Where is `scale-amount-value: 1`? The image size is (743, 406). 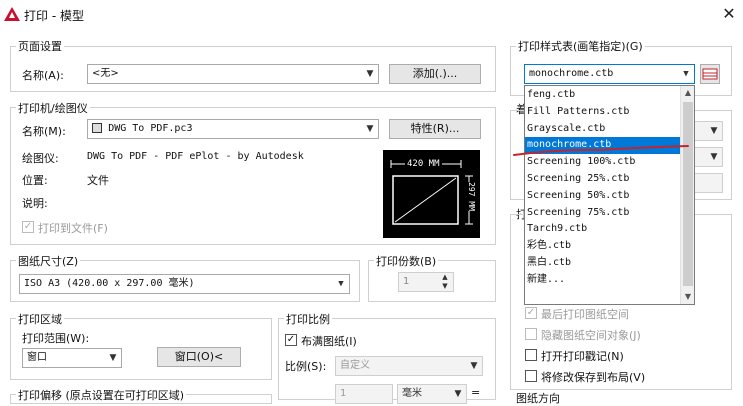
scale-amount-value: 1 is located at coordinates (343, 393).